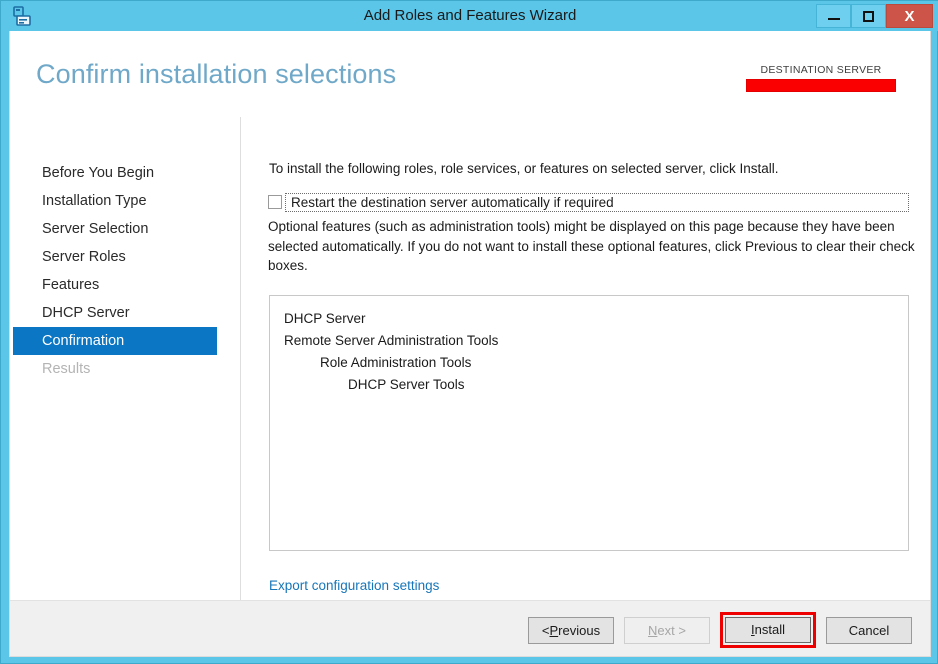 The width and height of the screenshot is (938, 664). What do you see at coordinates (125, 257) in the screenshot?
I see `sidebar-item-server-roles: Server Roles` at bounding box center [125, 257].